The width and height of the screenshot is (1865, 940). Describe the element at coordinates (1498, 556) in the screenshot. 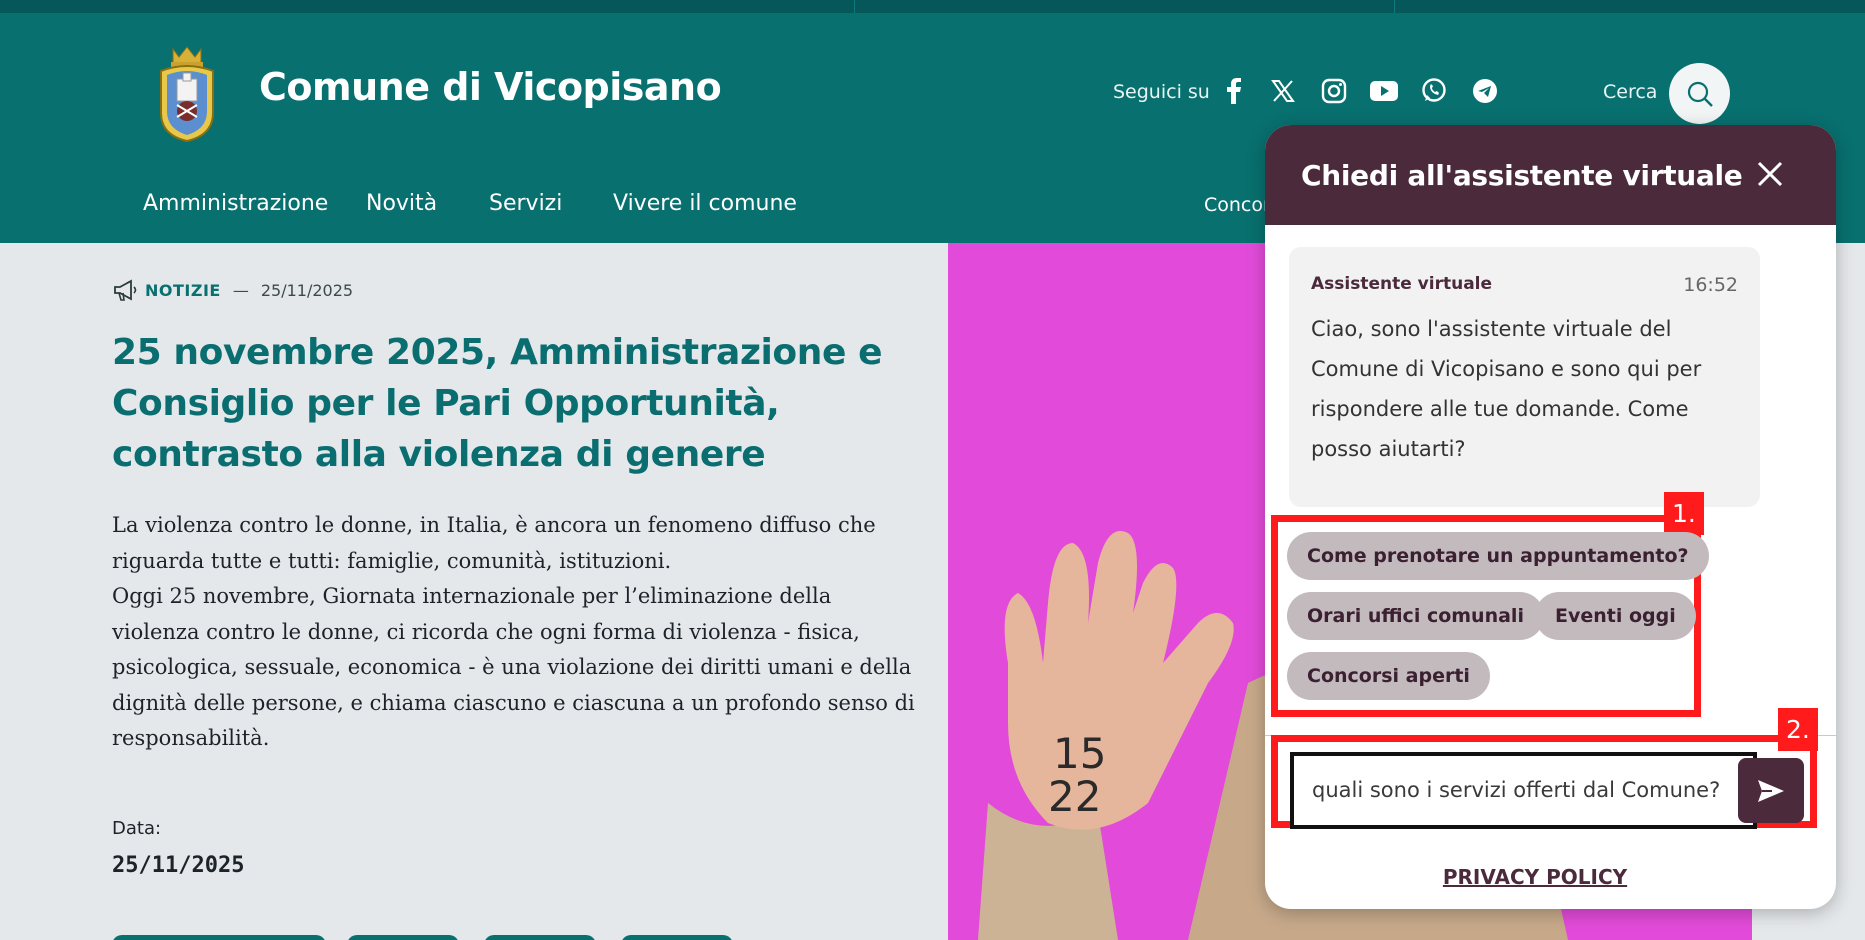

I see `suggestion-chip: Come prenotare un appuntamento?` at that location.